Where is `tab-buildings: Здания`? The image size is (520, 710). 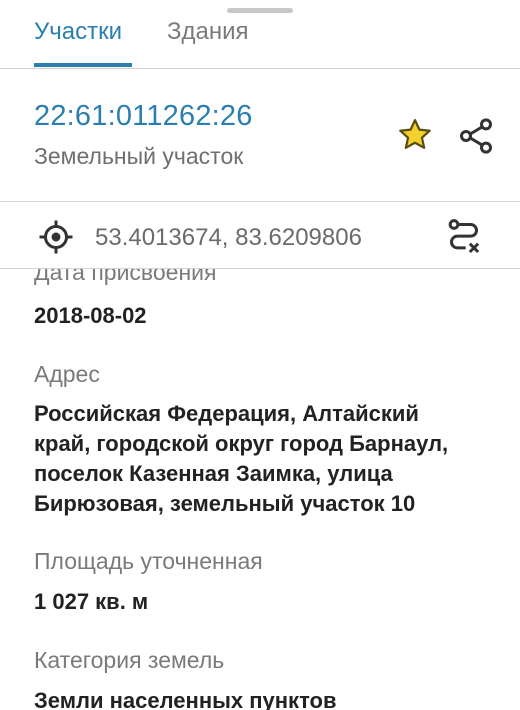
tab-buildings: Здания is located at coordinates (208, 32).